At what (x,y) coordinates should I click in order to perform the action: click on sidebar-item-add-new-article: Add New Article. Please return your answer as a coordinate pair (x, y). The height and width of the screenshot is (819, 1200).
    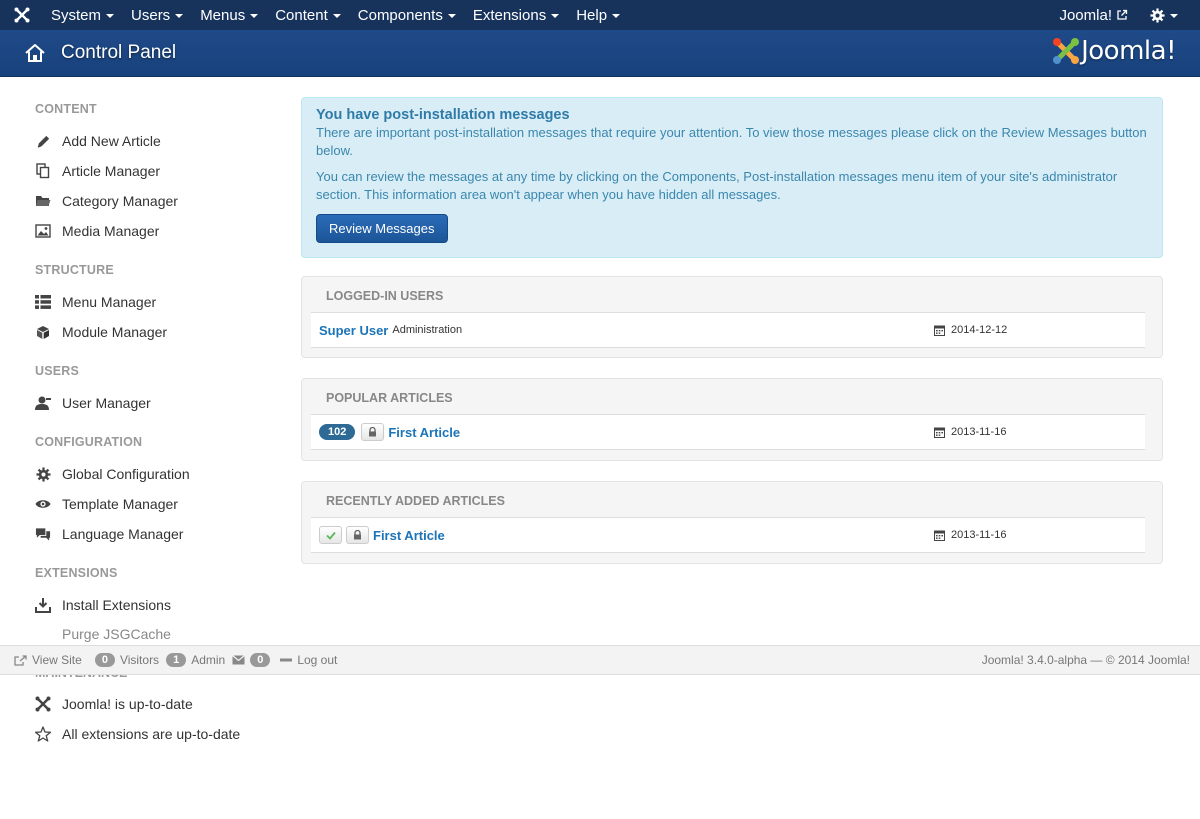
    Looking at the image, I should click on (98, 141).